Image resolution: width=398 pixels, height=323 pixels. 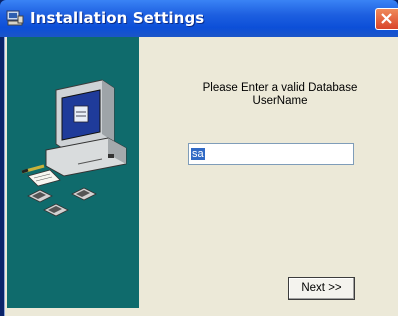 I want to click on close-button, so click(x=386, y=19).